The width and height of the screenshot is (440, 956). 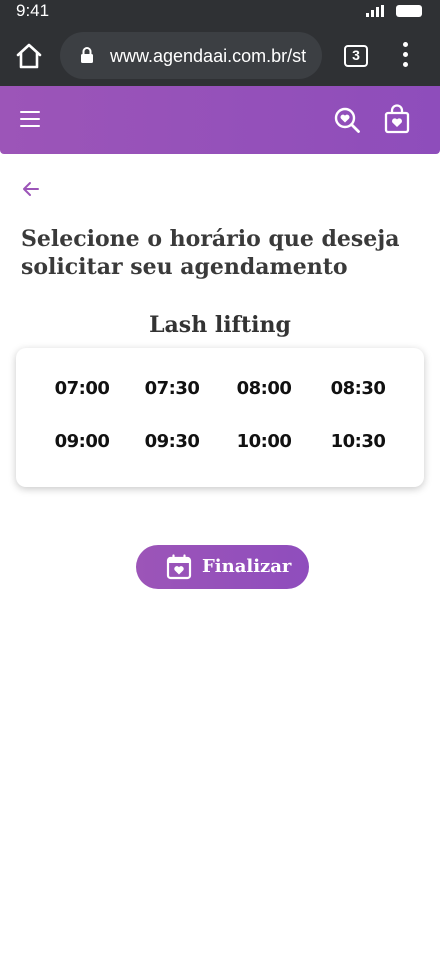 What do you see at coordinates (358, 442) in the screenshot?
I see `time-slot-1030: 10:30` at bounding box center [358, 442].